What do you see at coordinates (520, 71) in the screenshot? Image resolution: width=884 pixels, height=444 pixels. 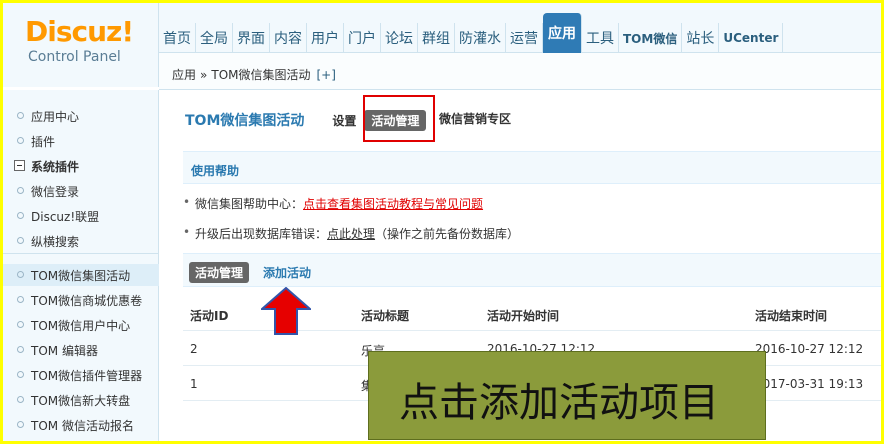 I see `breadcrumb: 应用 » TOM微信集图活动 [+]` at bounding box center [520, 71].